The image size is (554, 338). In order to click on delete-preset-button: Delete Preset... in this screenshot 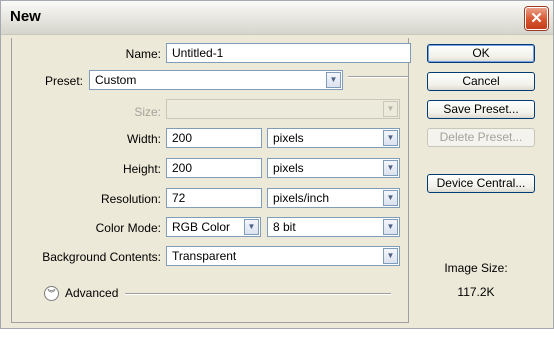, I will do `click(481, 137)`.